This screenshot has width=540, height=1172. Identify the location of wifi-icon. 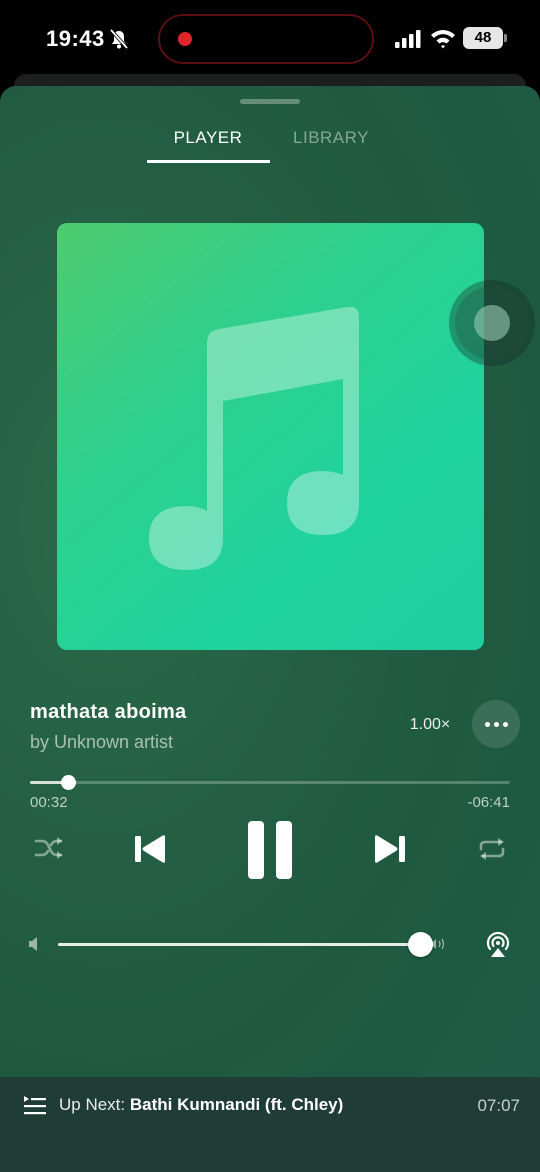
(443, 39).